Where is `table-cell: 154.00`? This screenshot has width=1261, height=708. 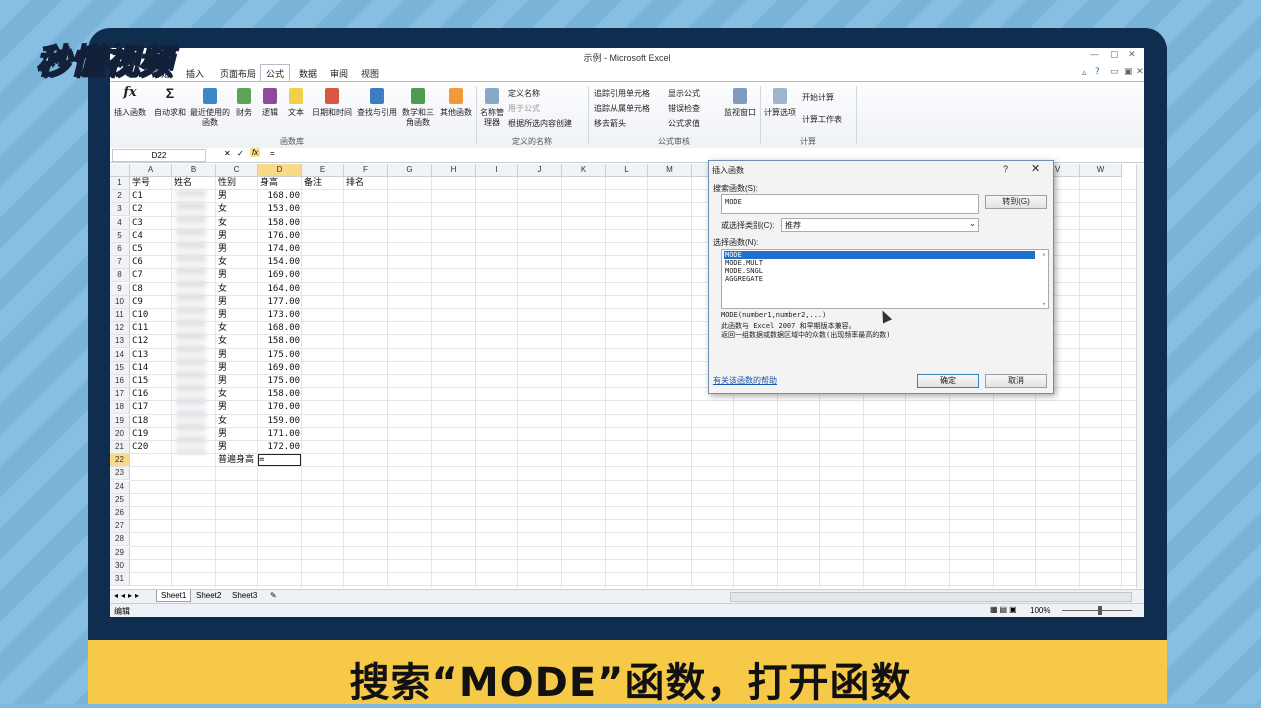 table-cell: 154.00 is located at coordinates (280, 262).